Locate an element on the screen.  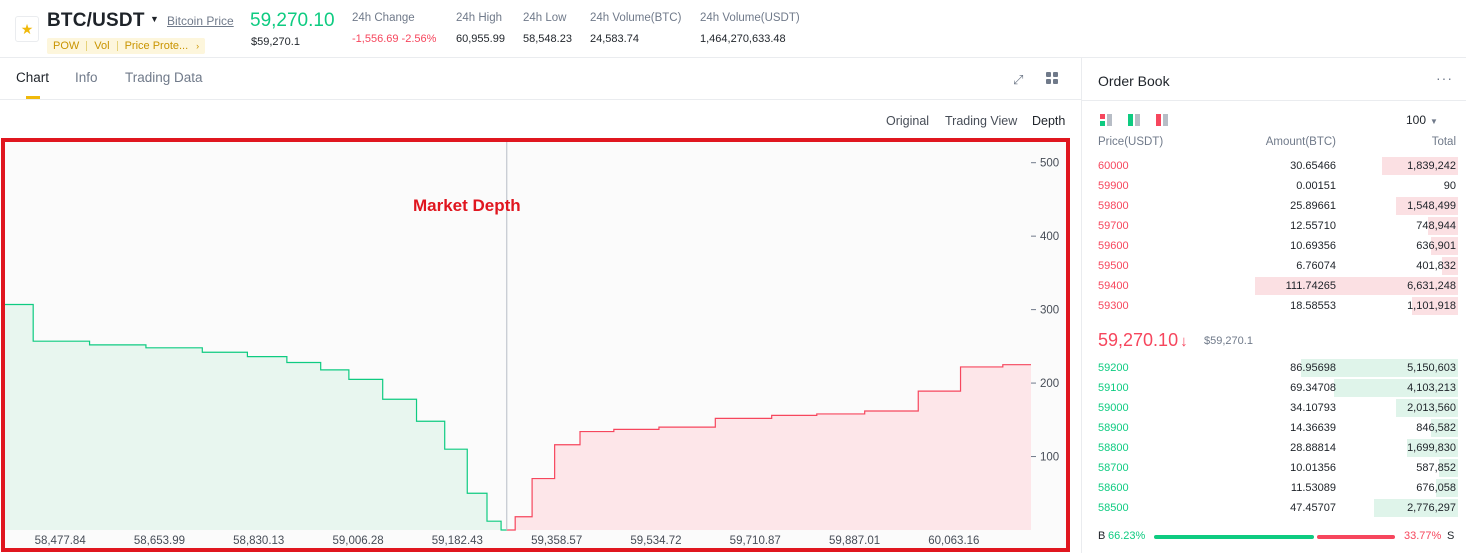
row-price: 58900 is located at coordinates (1113, 428).